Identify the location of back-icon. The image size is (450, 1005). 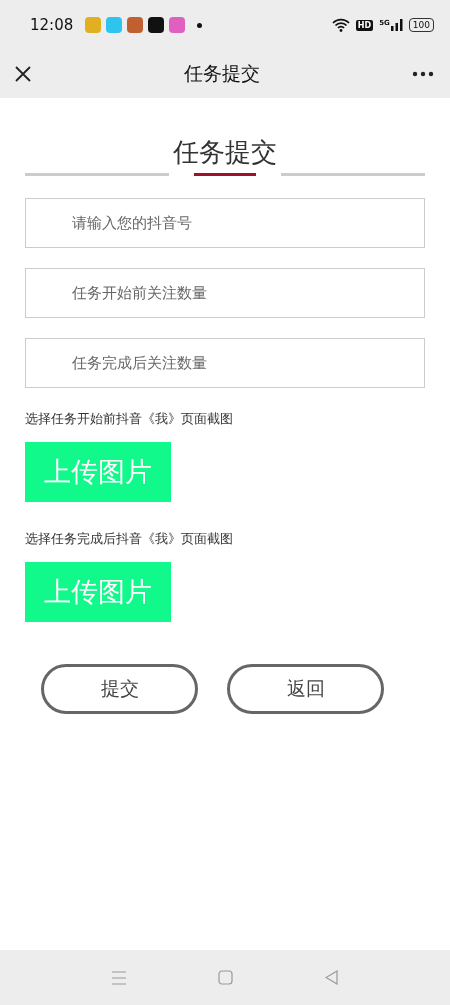
(331, 977).